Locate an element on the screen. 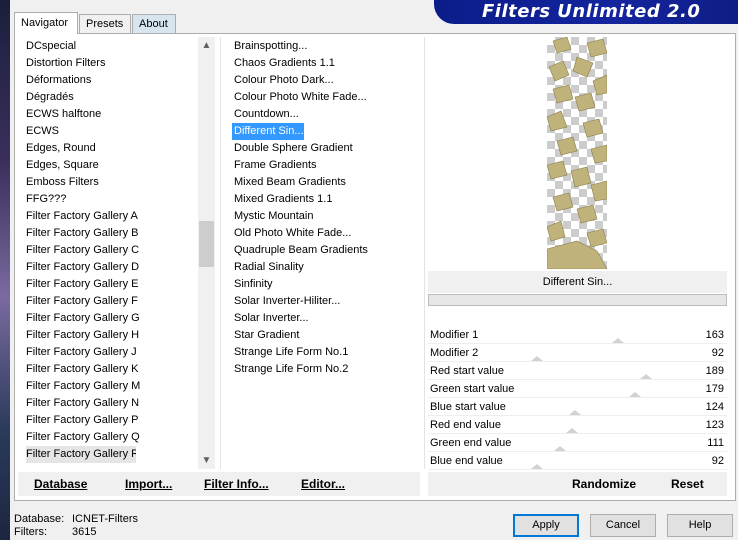 This screenshot has width=738, height=540. category-list-item: Filter Factory Gallery D is located at coordinates (116, 267).